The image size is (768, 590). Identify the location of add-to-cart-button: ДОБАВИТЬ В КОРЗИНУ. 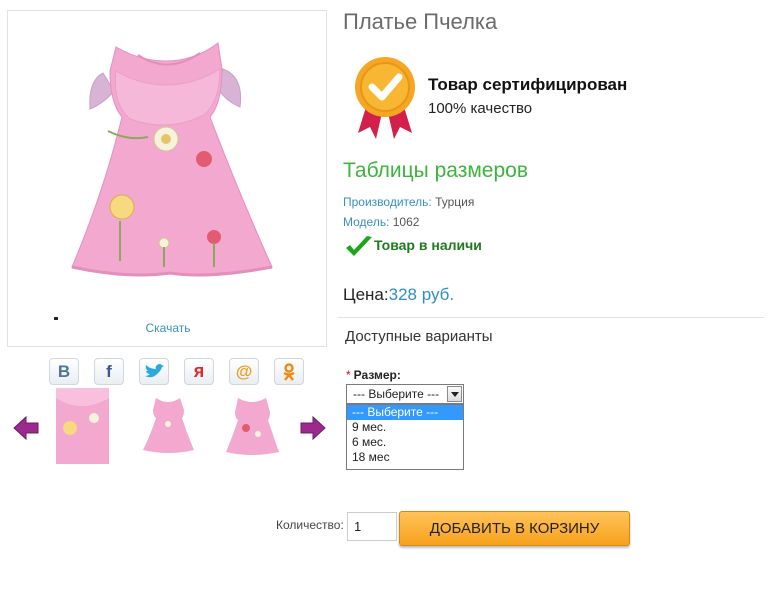
(514, 528).